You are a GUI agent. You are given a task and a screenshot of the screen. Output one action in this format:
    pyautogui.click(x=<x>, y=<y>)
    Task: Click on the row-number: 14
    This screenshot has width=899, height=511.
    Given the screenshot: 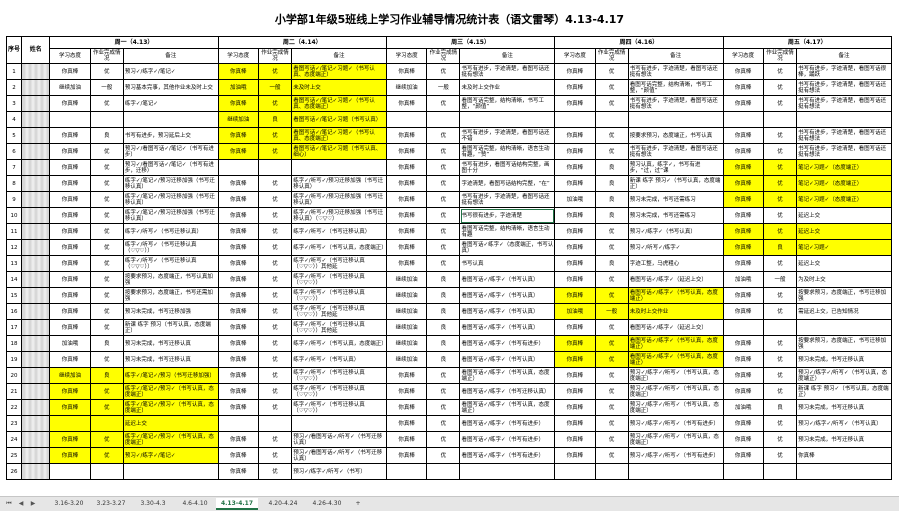 What is the action you would take?
    pyautogui.click(x=14, y=279)
    